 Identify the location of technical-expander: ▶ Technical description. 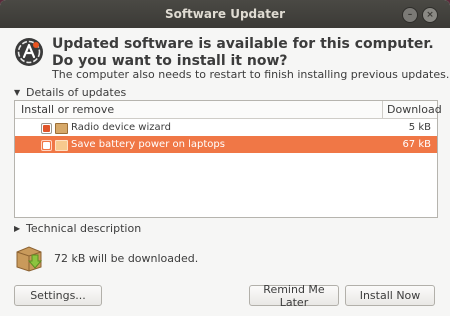
(77, 228).